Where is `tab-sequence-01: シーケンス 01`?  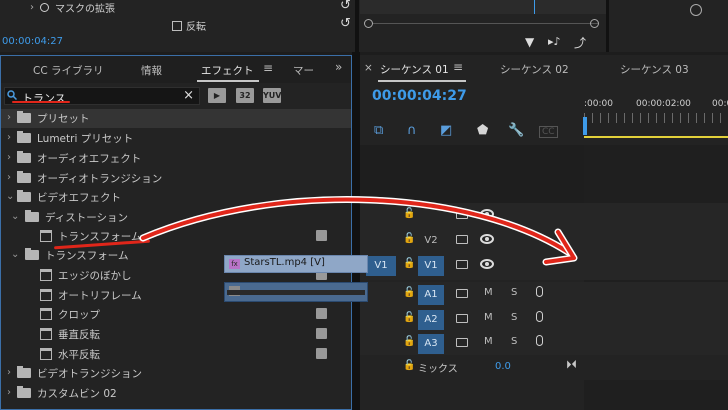
tab-sequence-01: シーケンス 01 is located at coordinates (414, 69).